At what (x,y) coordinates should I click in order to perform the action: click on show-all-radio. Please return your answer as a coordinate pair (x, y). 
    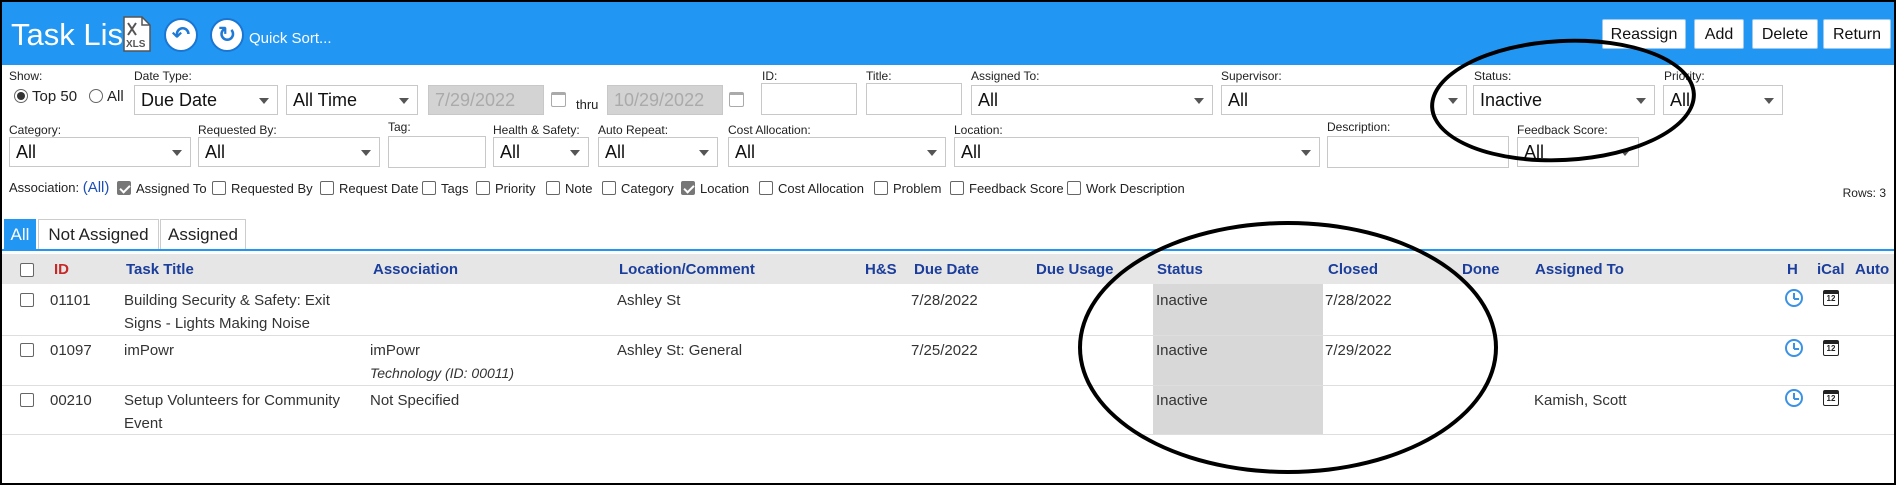
    Looking at the image, I should click on (96, 96).